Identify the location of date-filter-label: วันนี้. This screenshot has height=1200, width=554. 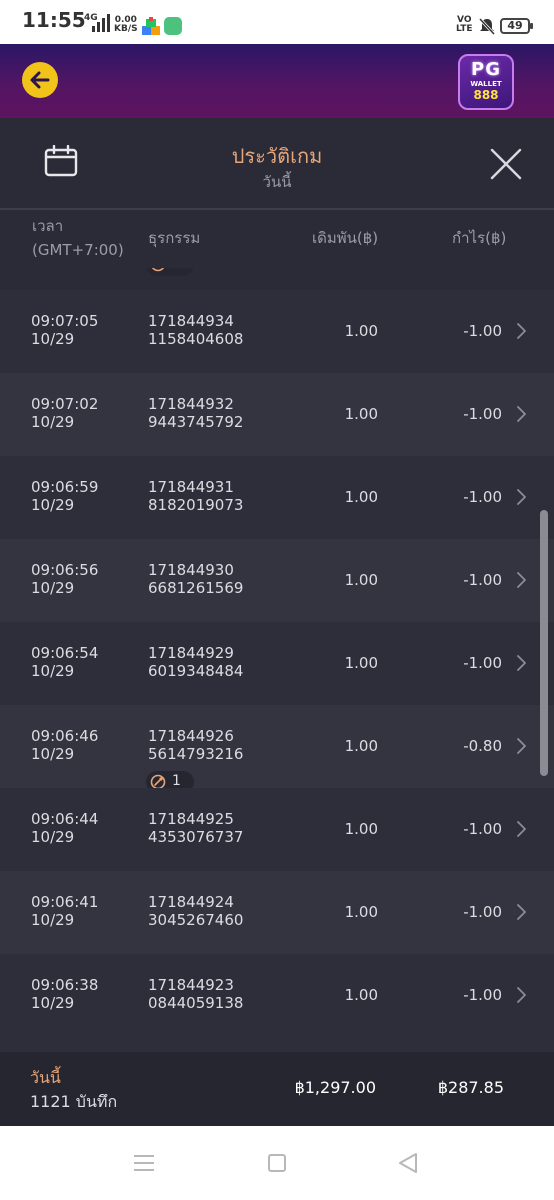
(277, 182).